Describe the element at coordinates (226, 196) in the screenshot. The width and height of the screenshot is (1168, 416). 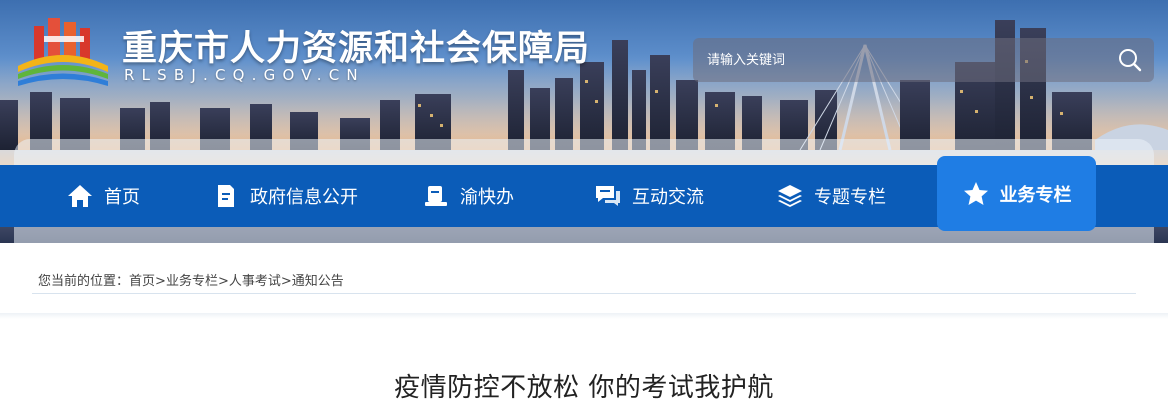
I see `document-icon` at that location.